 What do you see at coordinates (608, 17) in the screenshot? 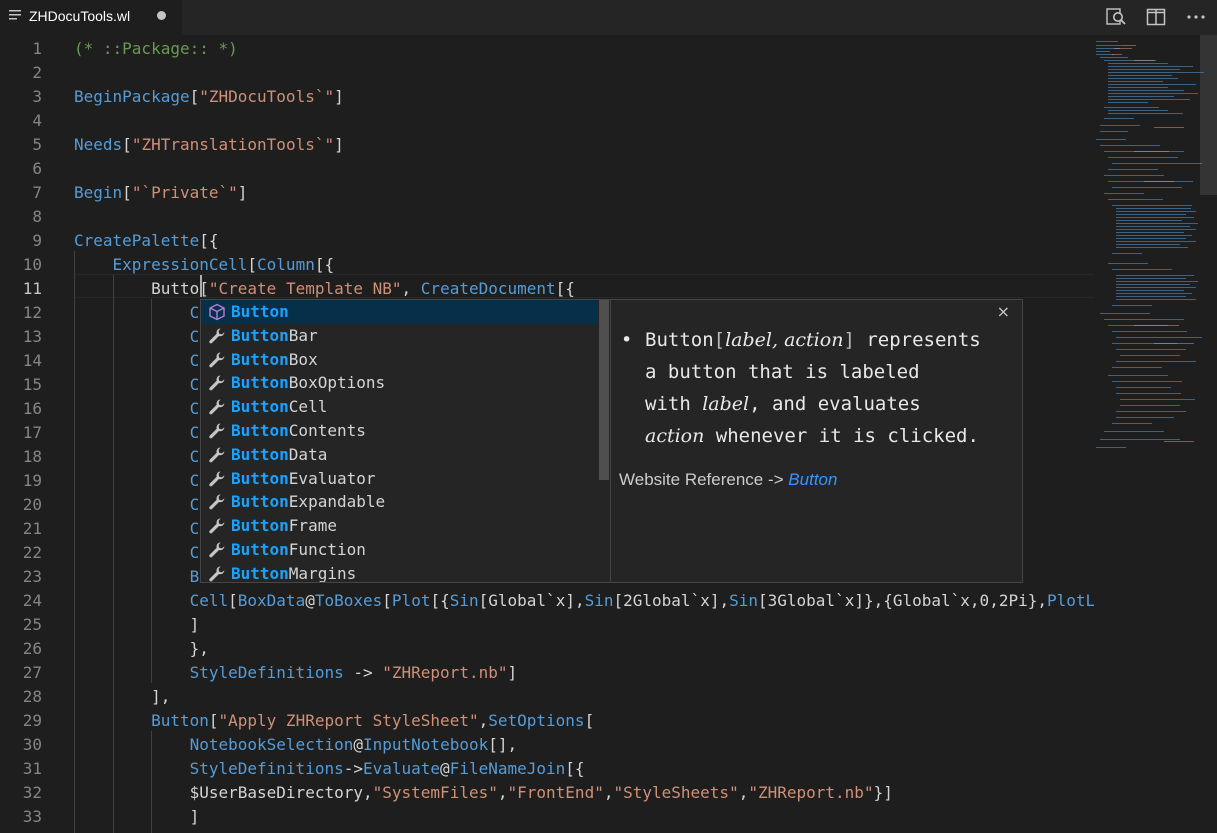
I see `tab-bar: ZHDocuTools.wl` at bounding box center [608, 17].